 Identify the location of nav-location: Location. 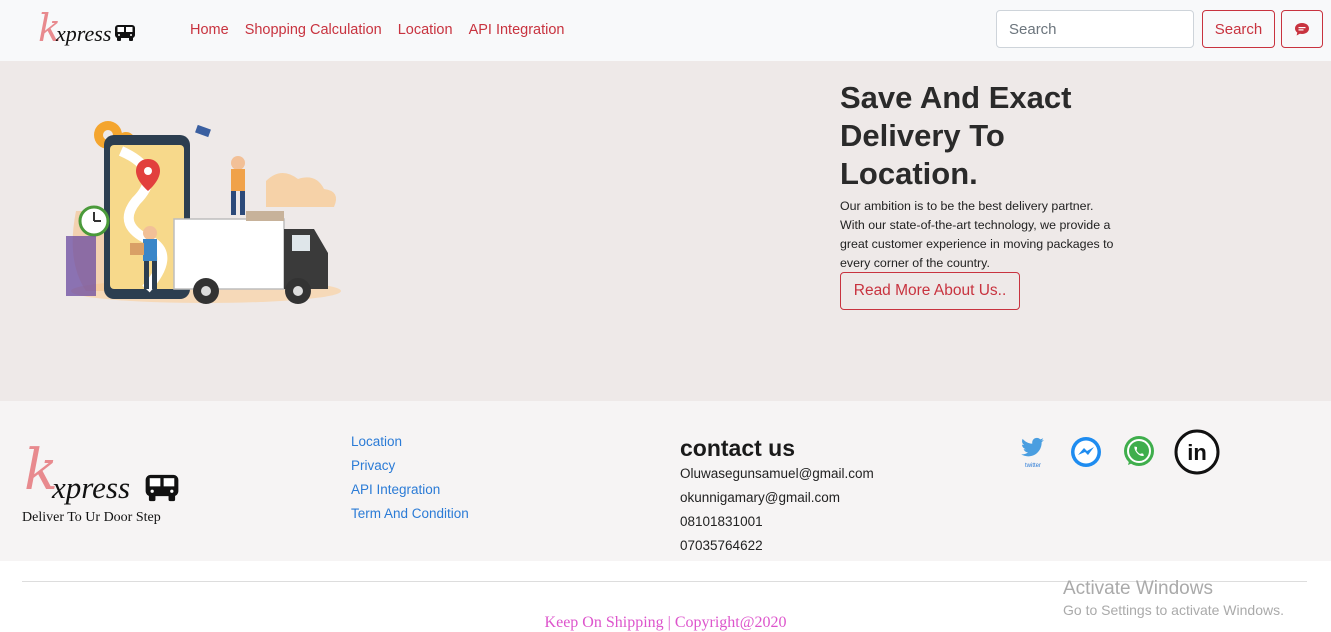
(425, 30).